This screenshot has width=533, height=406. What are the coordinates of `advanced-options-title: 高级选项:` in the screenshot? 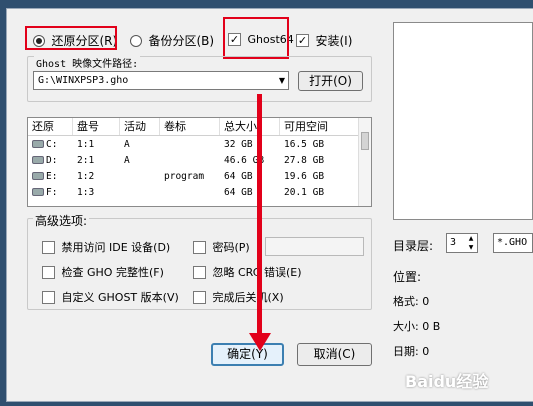 It's located at (61, 220).